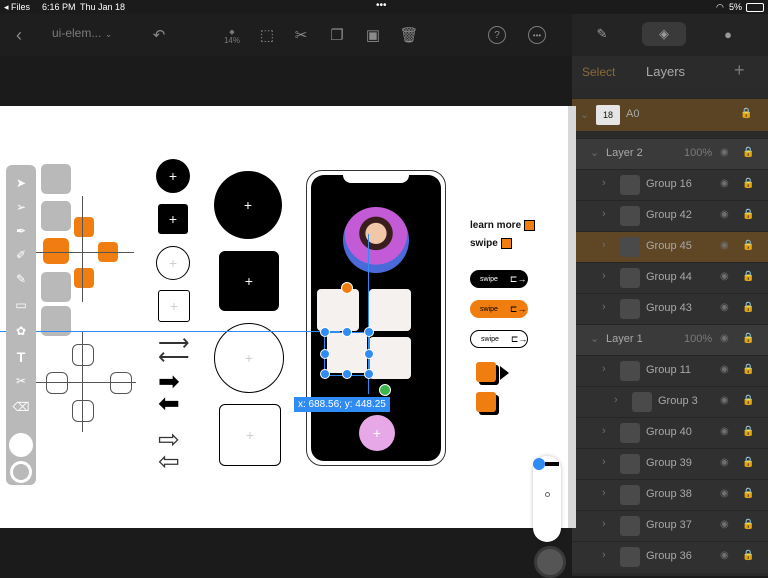  What do you see at coordinates (347, 288) in the screenshot?
I see `rotation-handle` at bounding box center [347, 288].